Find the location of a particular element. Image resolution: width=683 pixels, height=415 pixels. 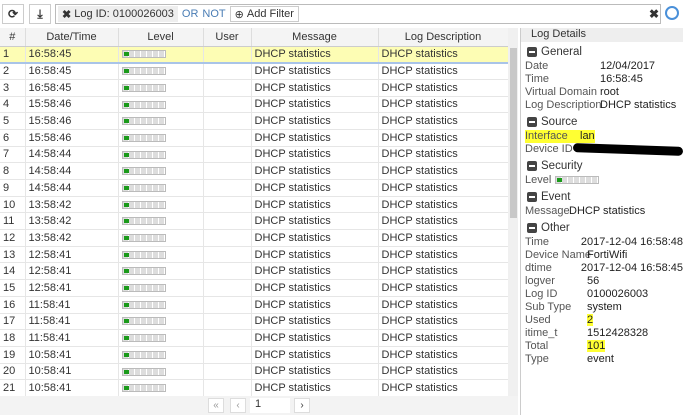

detail-value: lan is located at coordinates (587, 136).